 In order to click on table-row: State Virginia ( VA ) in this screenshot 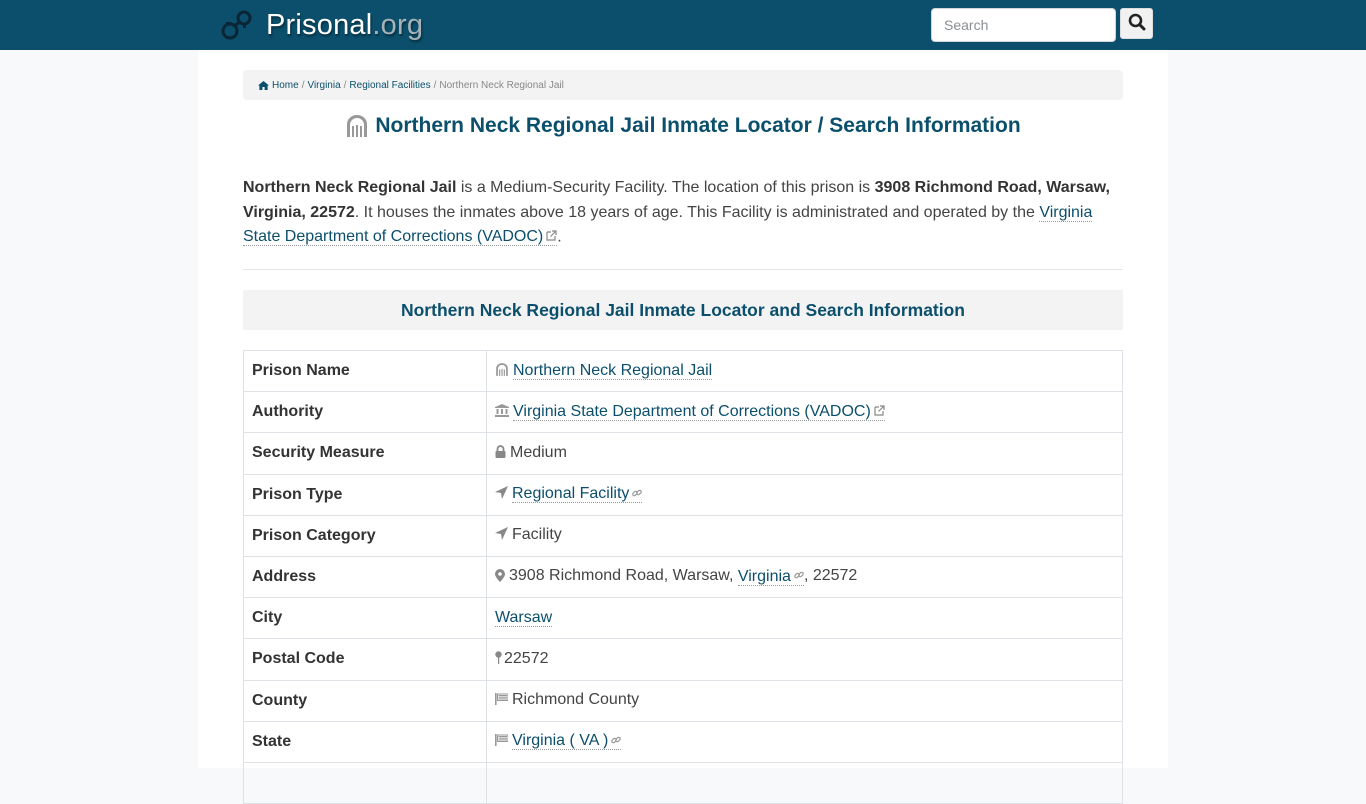, I will do `click(683, 741)`.